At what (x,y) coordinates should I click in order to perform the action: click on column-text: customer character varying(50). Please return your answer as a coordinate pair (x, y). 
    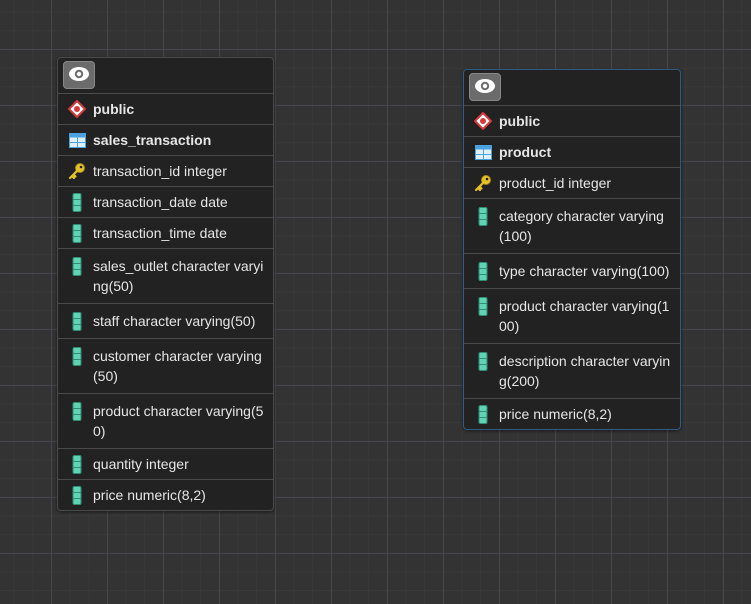
    Looking at the image, I should click on (177, 366).